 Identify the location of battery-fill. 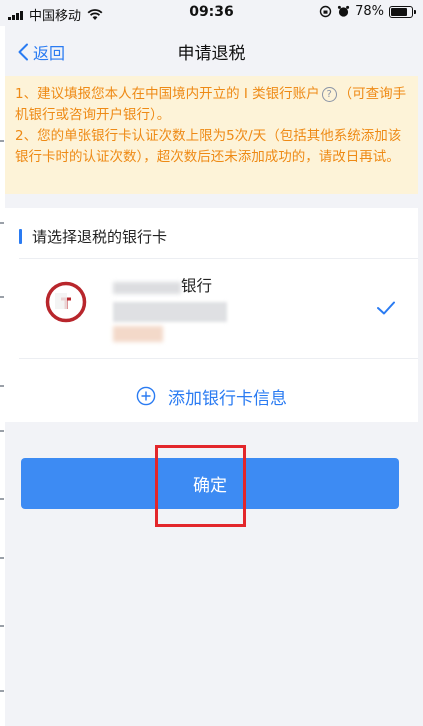
(399, 11).